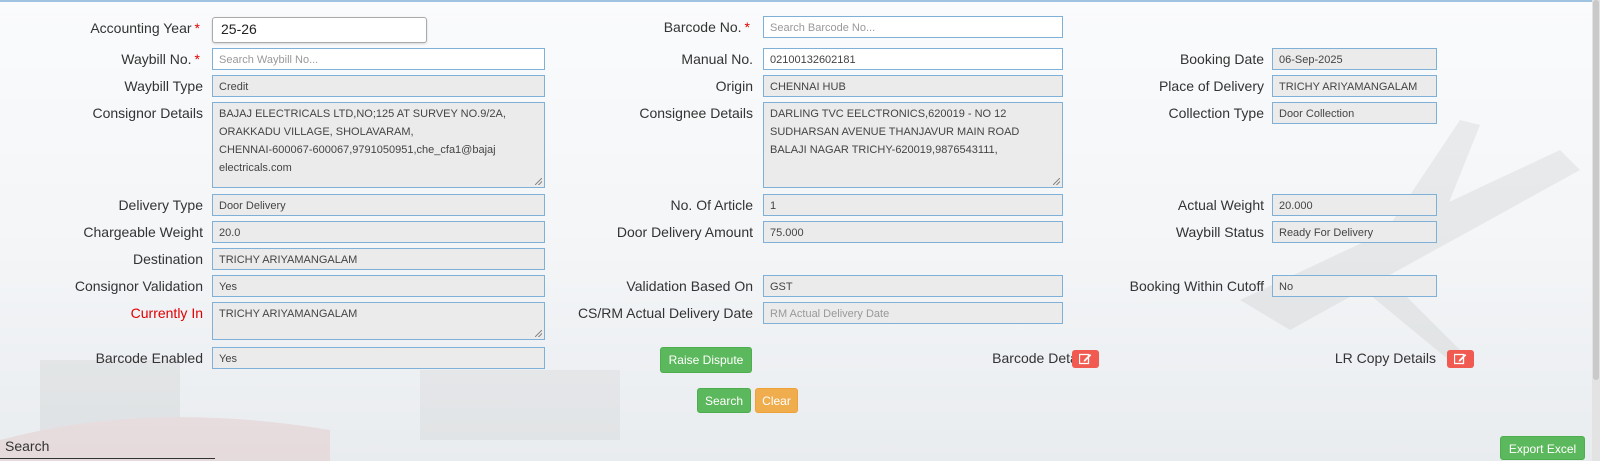 Image resolution: width=1600 pixels, height=461 pixels. Describe the element at coordinates (160, 205) in the screenshot. I see `delivery-type-label: Delivery Type` at that location.